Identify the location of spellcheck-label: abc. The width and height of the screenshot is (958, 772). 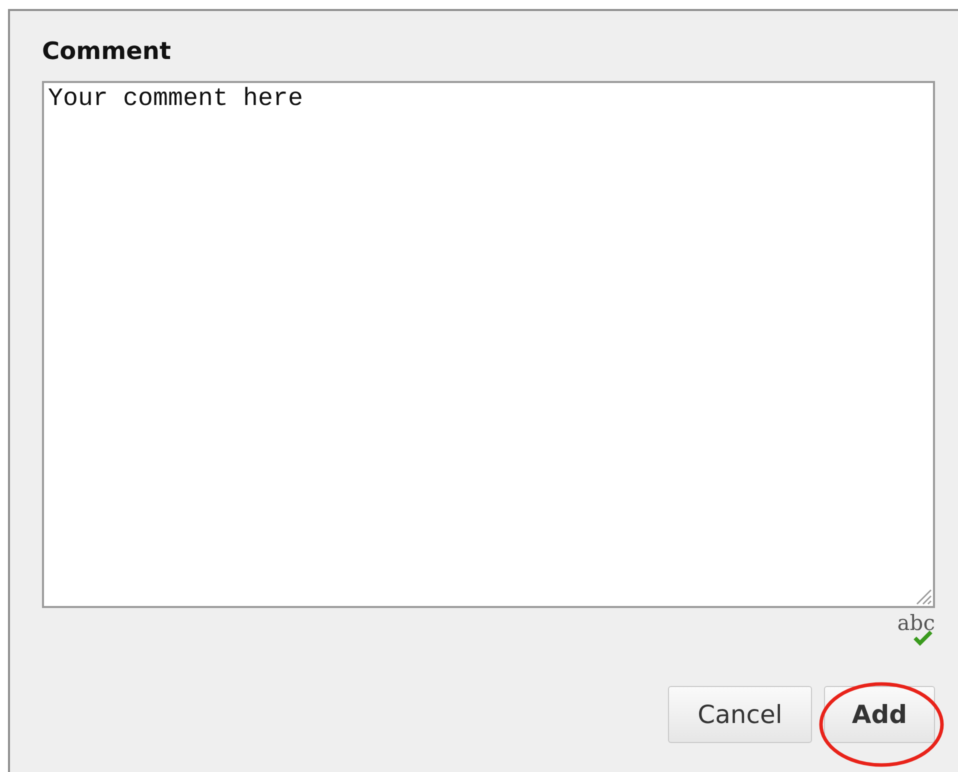
(916, 623).